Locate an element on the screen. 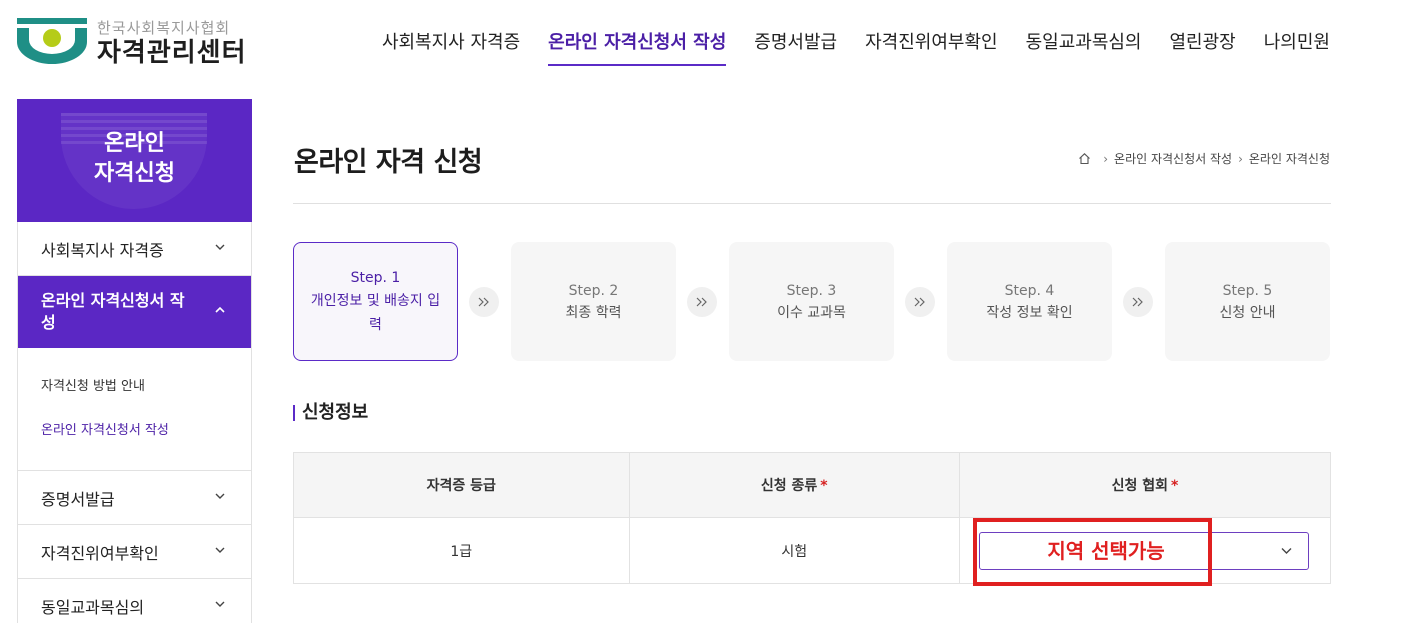  step-label: 작성 정보 확인 is located at coordinates (1029, 312).